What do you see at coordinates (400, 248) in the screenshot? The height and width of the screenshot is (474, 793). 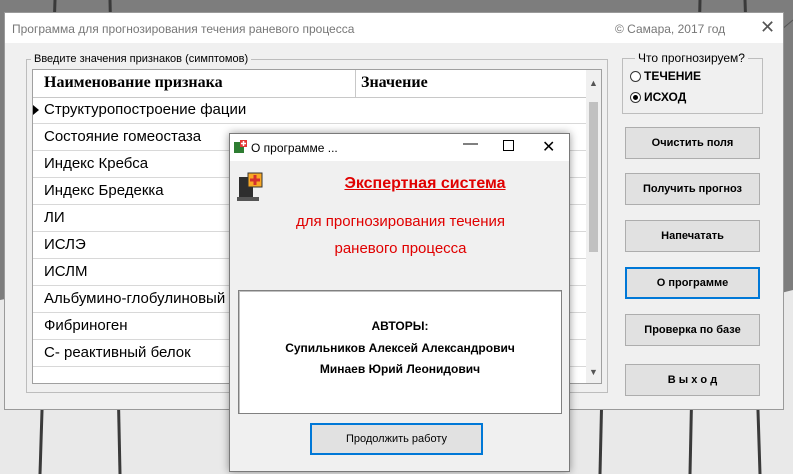 I see `about-line-2: раневого процесса` at bounding box center [400, 248].